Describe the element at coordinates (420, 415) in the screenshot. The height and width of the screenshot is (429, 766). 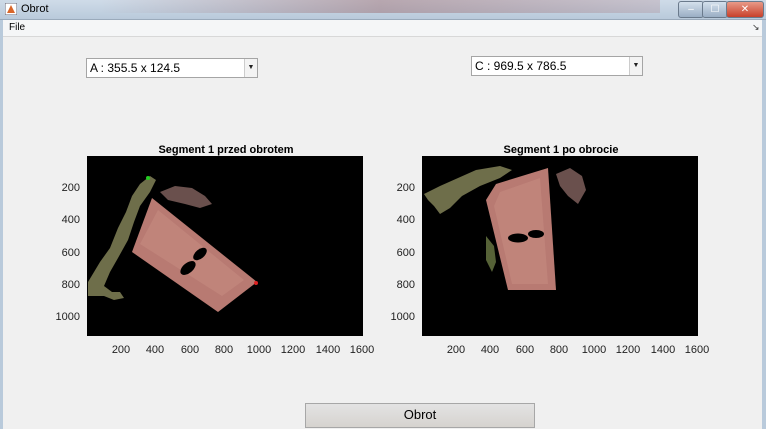
I see `rotate-button: Obrot` at that location.